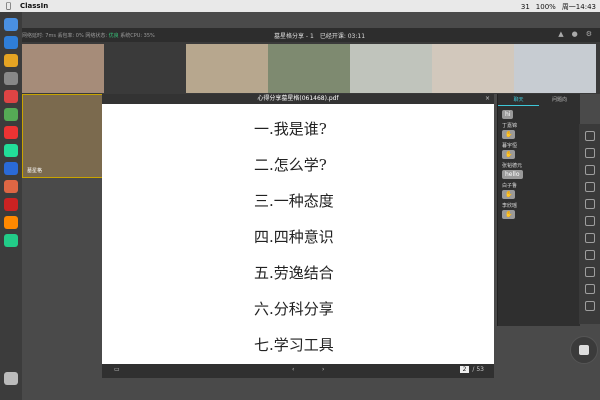 This screenshot has width=600, height=400. Describe the element at coordinates (11, 222) in the screenshot. I see `firefox-icon` at that location.